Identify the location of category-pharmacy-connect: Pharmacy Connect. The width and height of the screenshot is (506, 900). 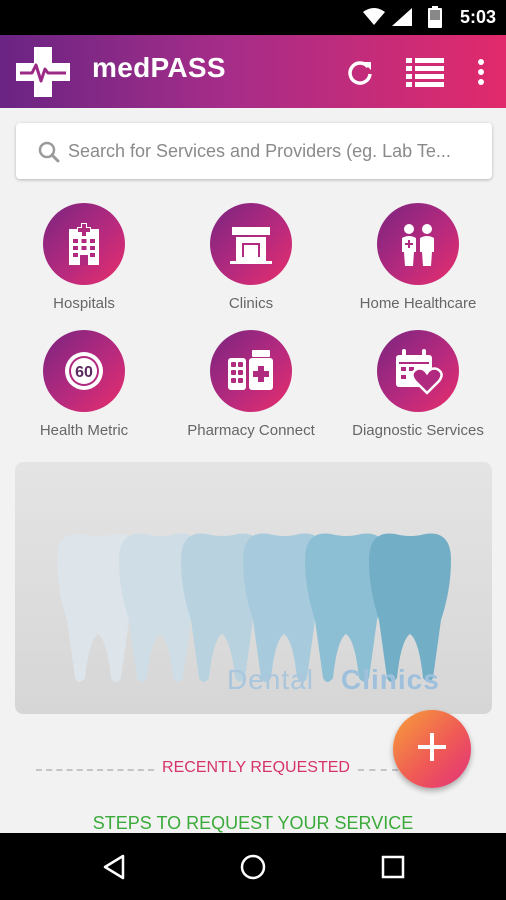
(251, 384).